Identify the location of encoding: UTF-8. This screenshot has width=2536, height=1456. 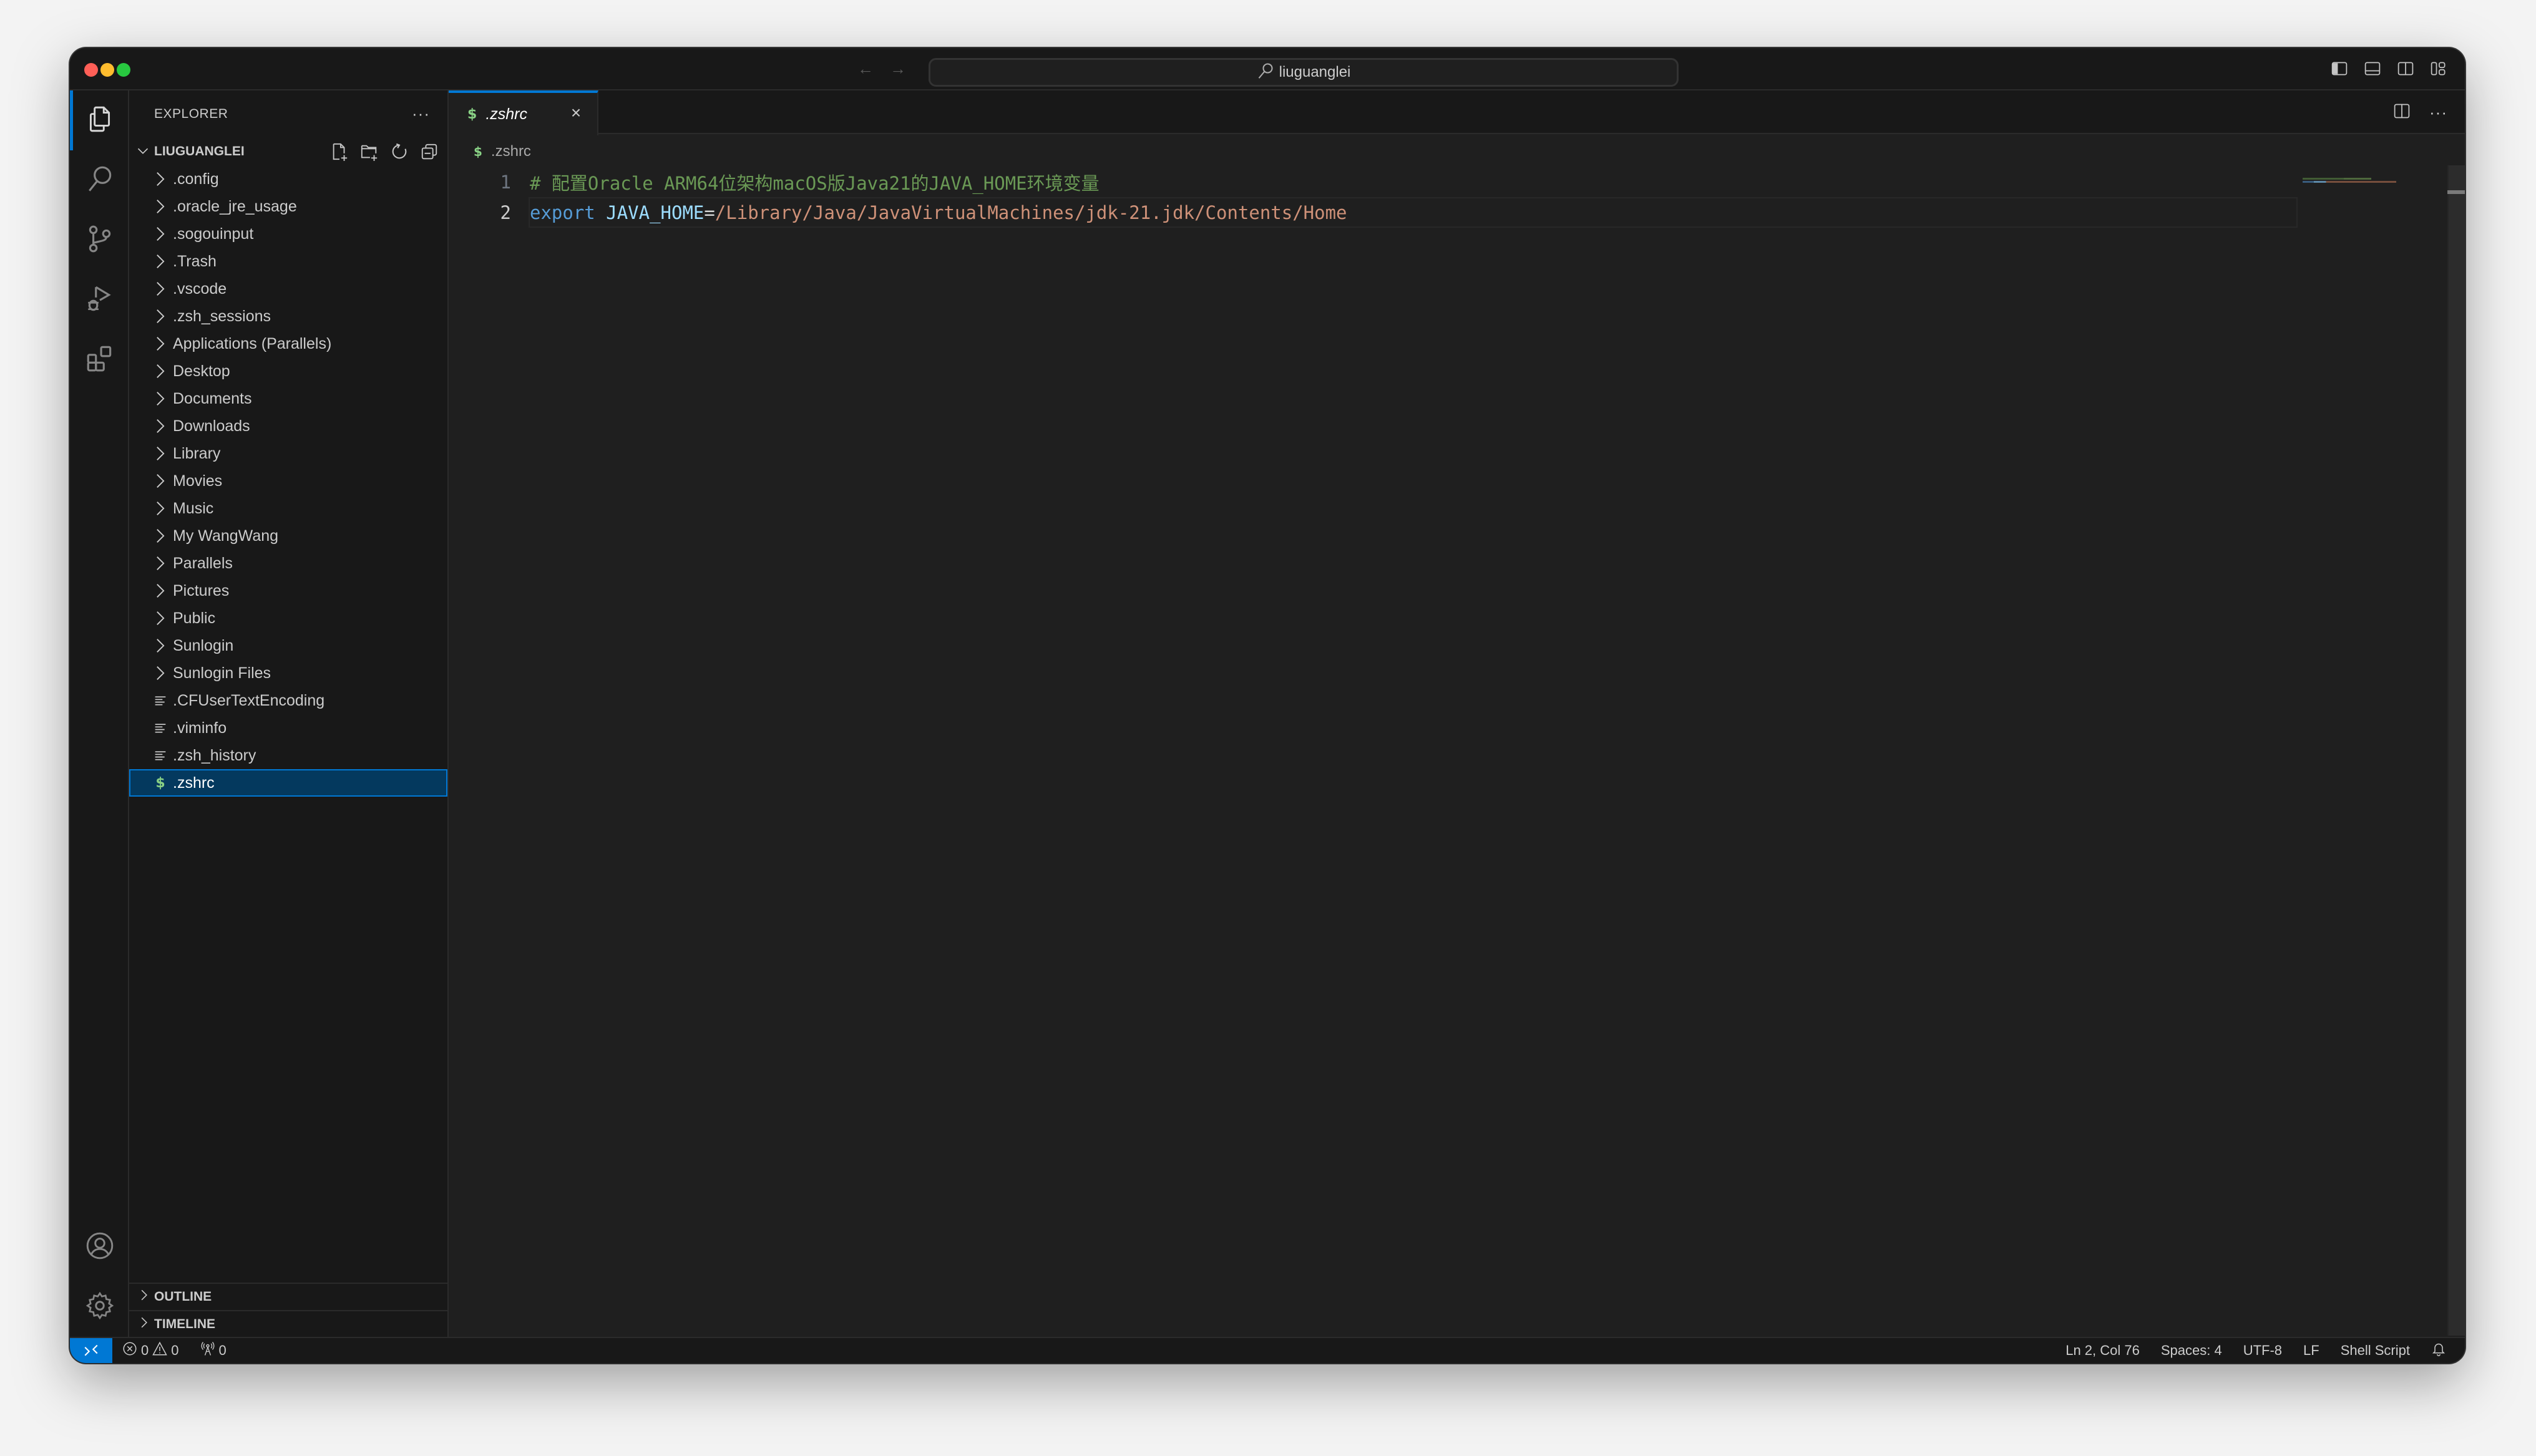
(2262, 1350).